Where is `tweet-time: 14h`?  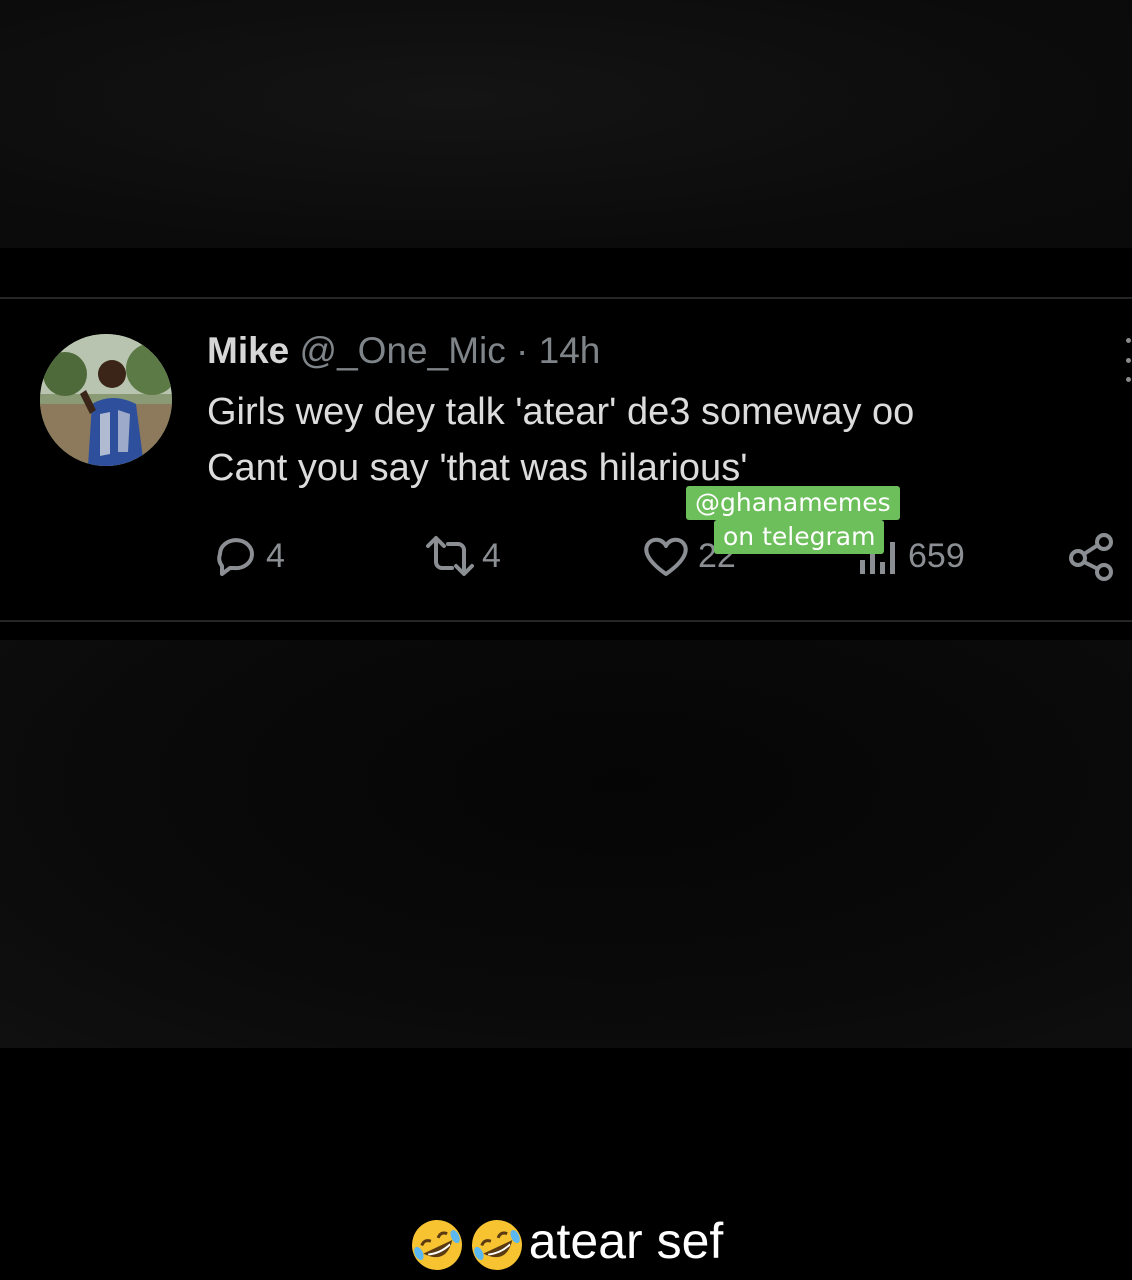 tweet-time: 14h is located at coordinates (570, 350).